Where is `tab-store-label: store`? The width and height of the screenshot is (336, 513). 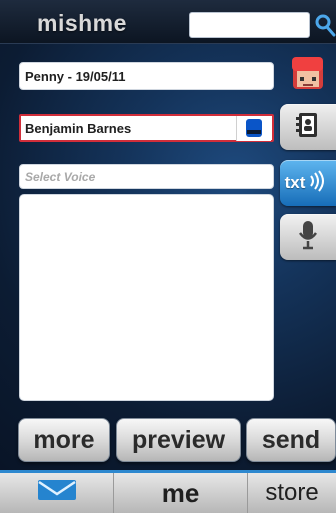
tab-store-label: store is located at coordinates (292, 492).